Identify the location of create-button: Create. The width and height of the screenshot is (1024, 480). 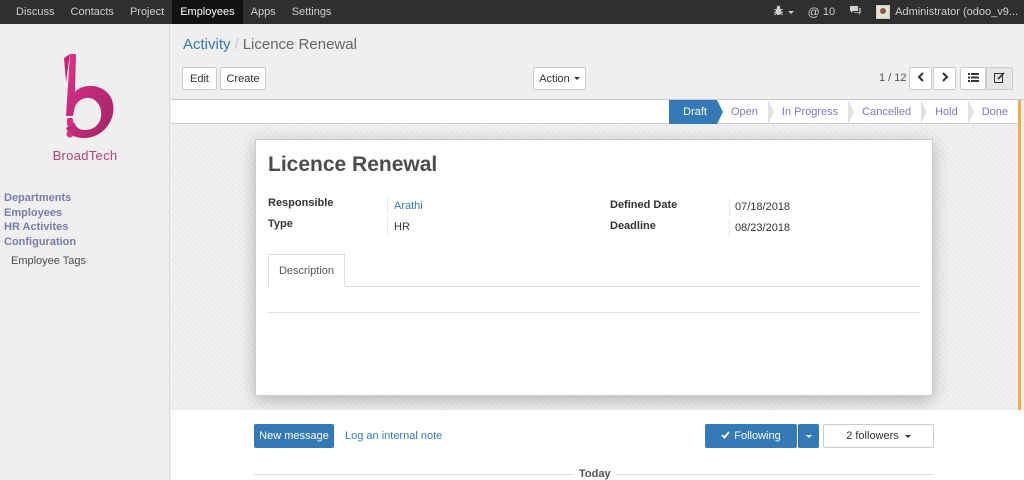
(243, 78).